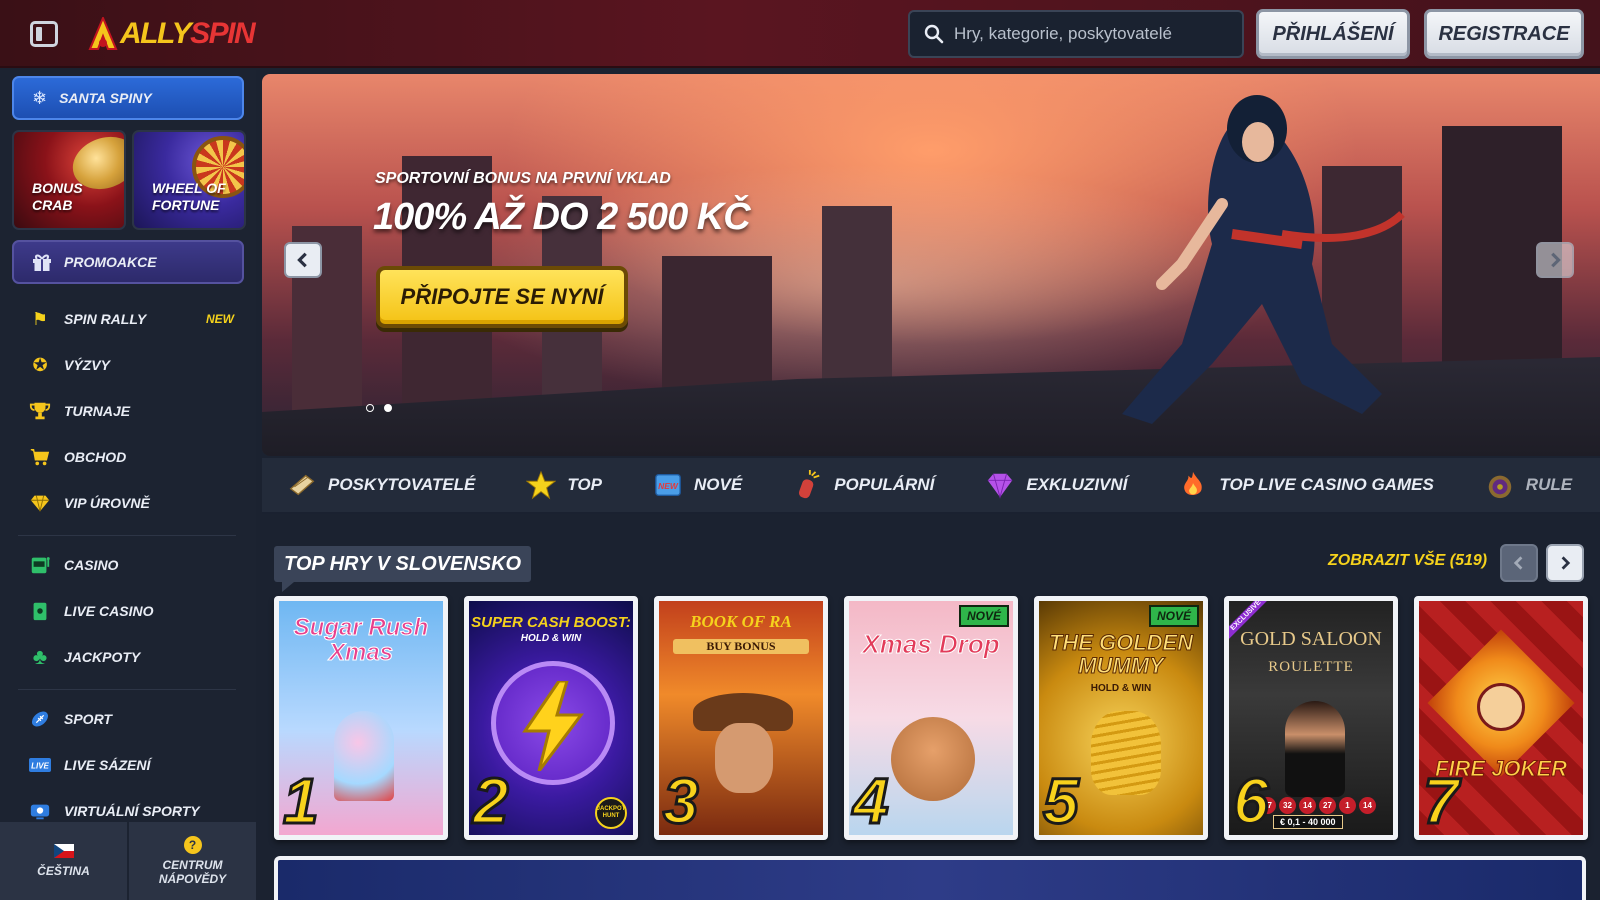 Image resolution: width=1600 pixels, height=900 pixels. What do you see at coordinates (1333, 34) in the screenshot?
I see `login-button: PŘIHLÁŠENÍ` at bounding box center [1333, 34].